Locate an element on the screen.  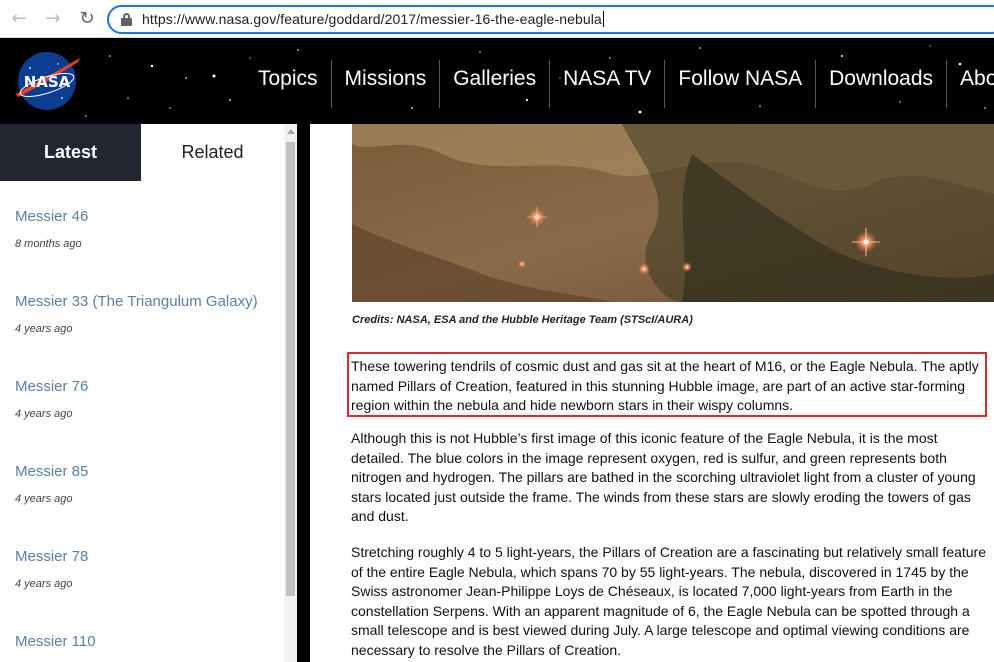
back-button: ← is located at coordinates (19, 19).